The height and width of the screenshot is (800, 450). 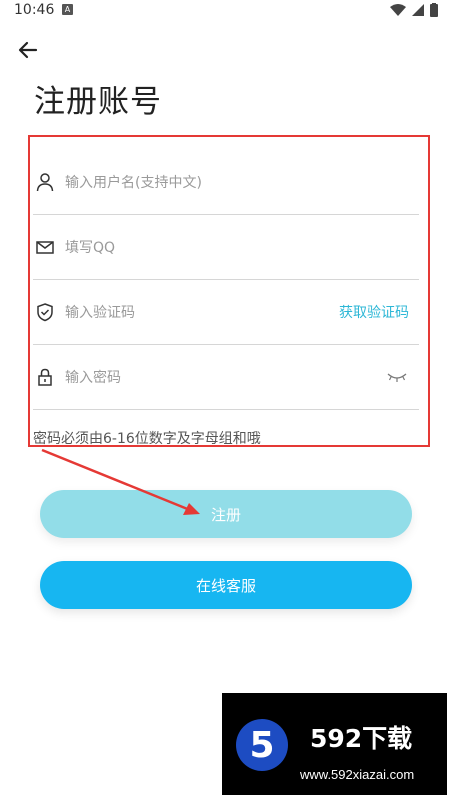 What do you see at coordinates (226, 182) in the screenshot?
I see `username-field: 输入用户名(支持中文)` at bounding box center [226, 182].